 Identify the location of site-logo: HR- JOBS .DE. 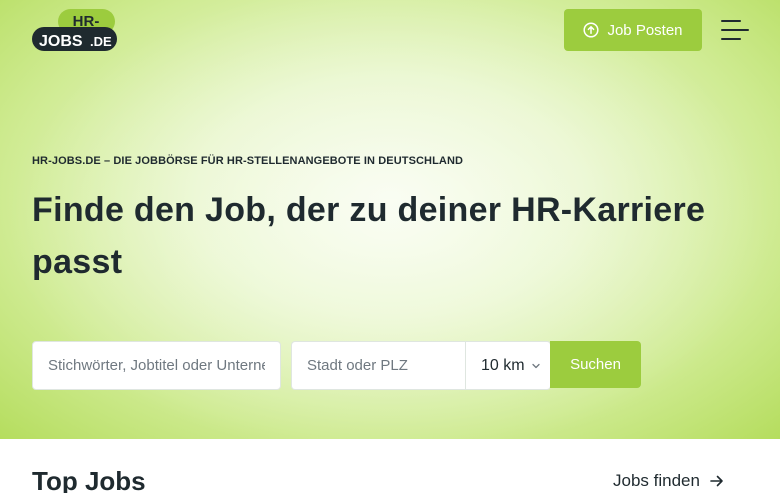
(74, 30).